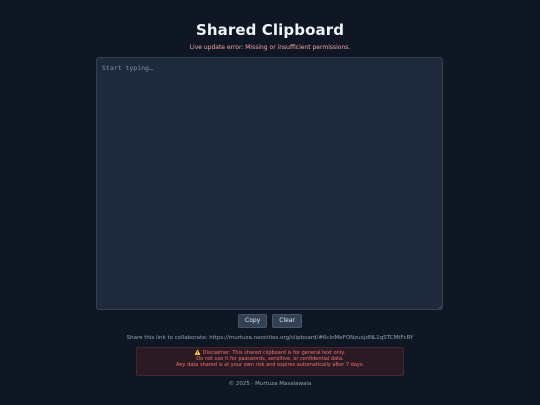 The height and width of the screenshot is (405, 540). I want to click on action-buttons: Copy Clear, so click(270, 321).